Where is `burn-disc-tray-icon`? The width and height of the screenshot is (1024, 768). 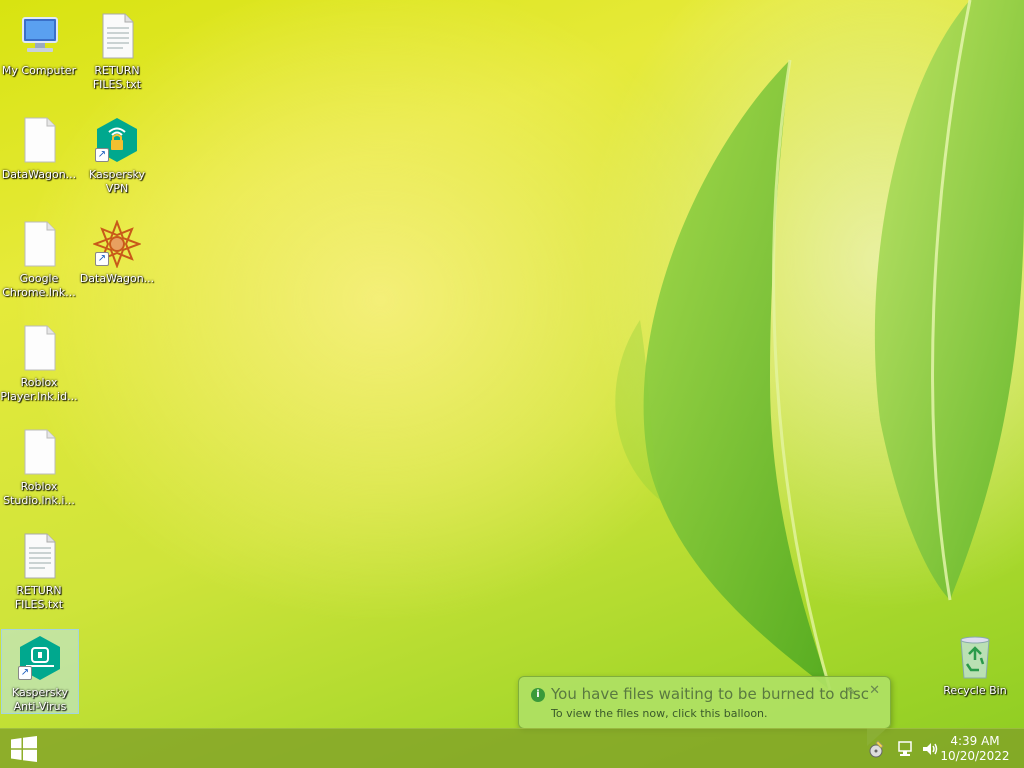
burn-disc-tray-icon is located at coordinates (876, 749).